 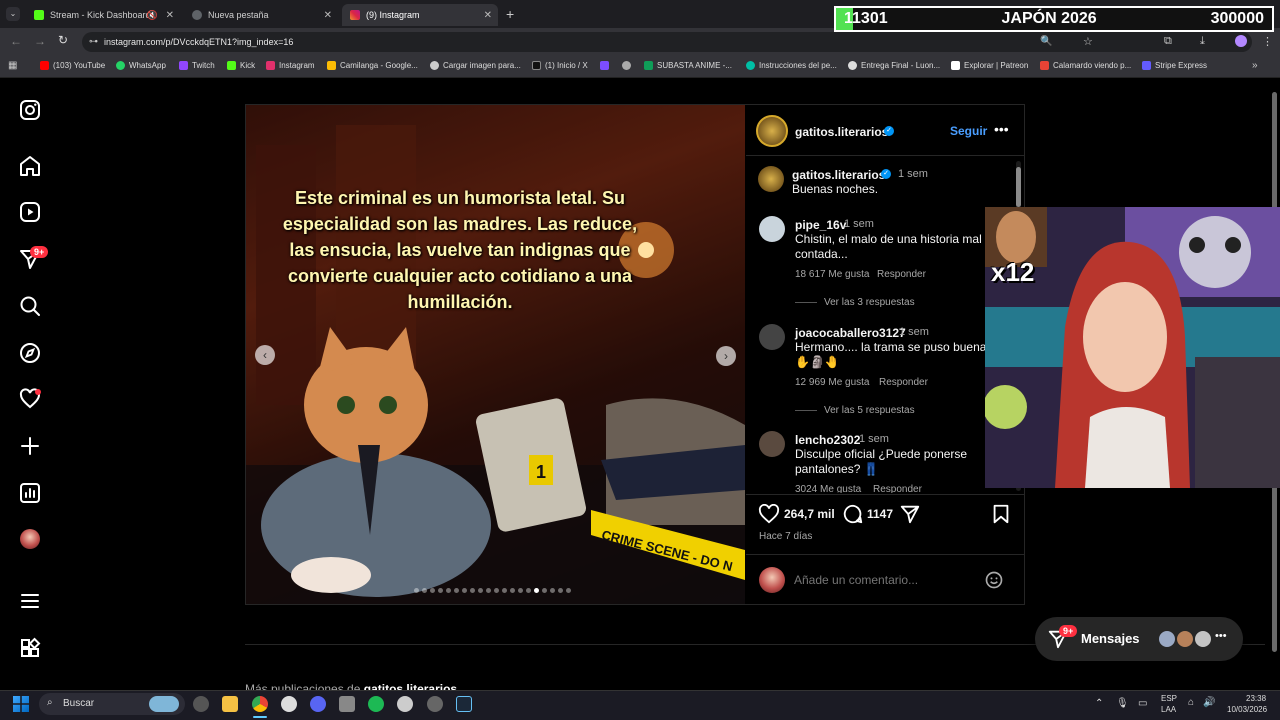 What do you see at coordinates (1247, 709) in the screenshot?
I see `clock-date: 10/03/2026` at bounding box center [1247, 709].